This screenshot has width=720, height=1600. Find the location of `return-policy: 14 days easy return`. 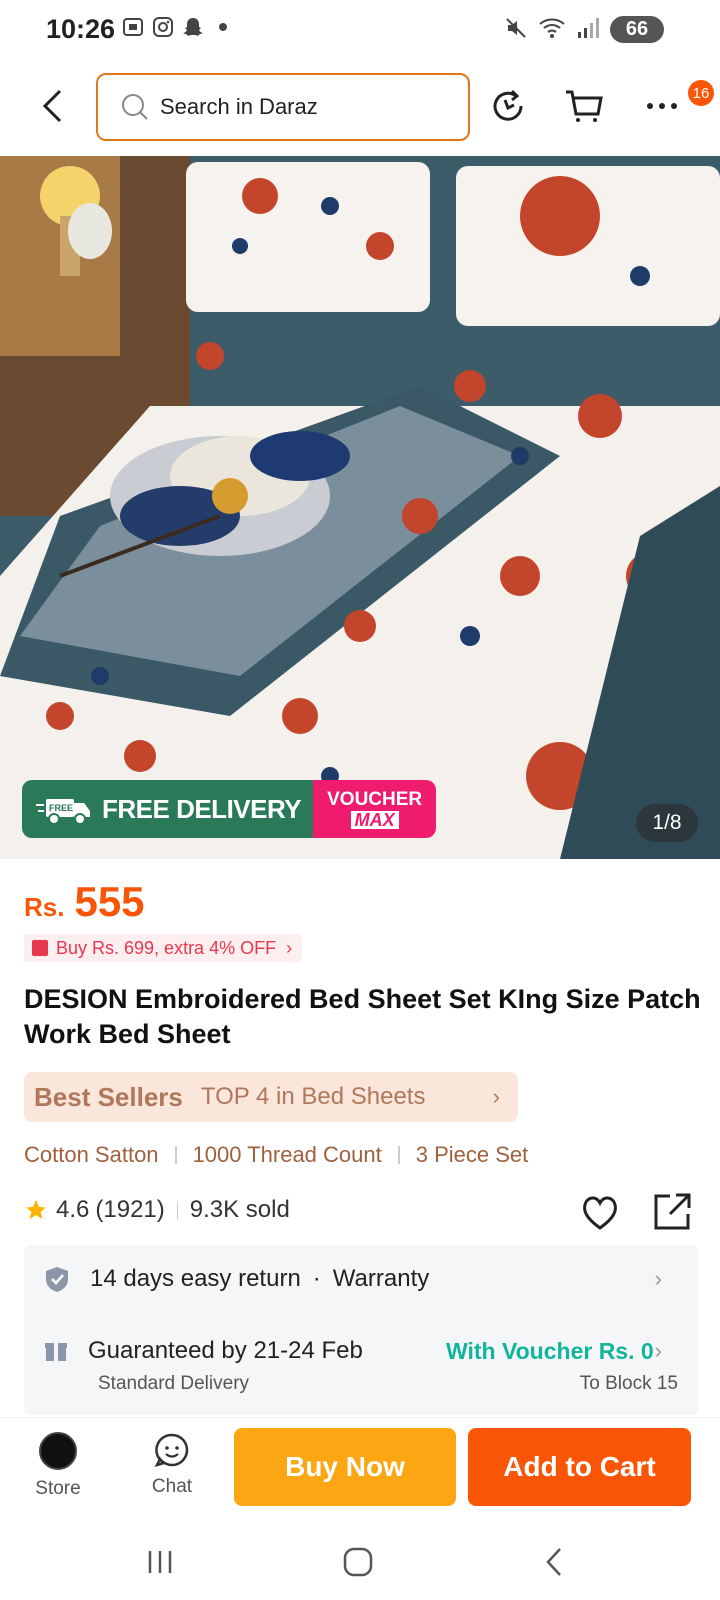

return-policy: 14 days easy return is located at coordinates (195, 1278).